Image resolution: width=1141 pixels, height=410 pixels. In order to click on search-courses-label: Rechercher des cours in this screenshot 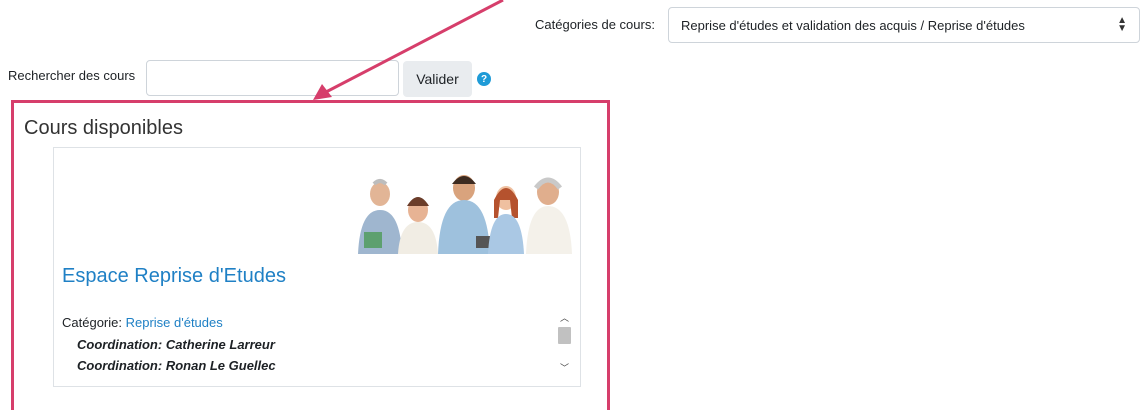, I will do `click(72, 75)`.